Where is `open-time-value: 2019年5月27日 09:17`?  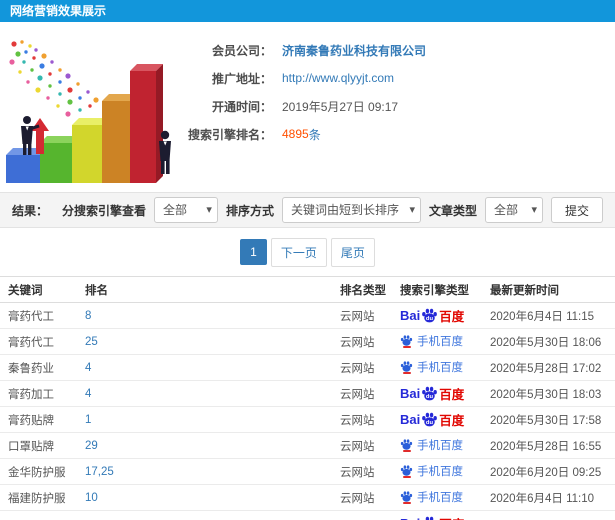
open-time-value: 2019年5月27日 09:17 is located at coordinates (340, 106).